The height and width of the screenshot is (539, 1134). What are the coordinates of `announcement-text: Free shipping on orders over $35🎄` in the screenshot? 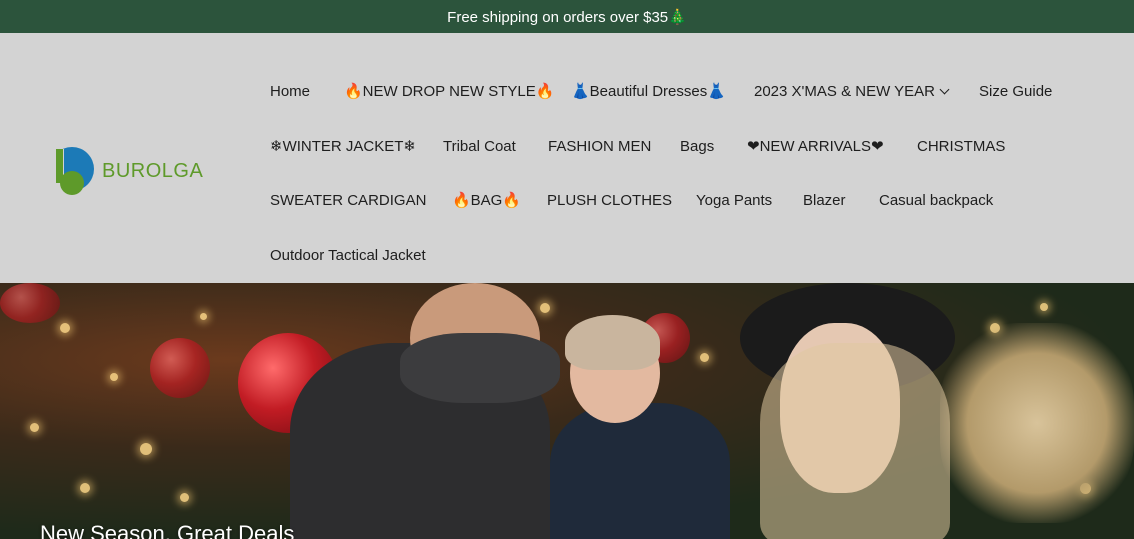 It's located at (567, 17).